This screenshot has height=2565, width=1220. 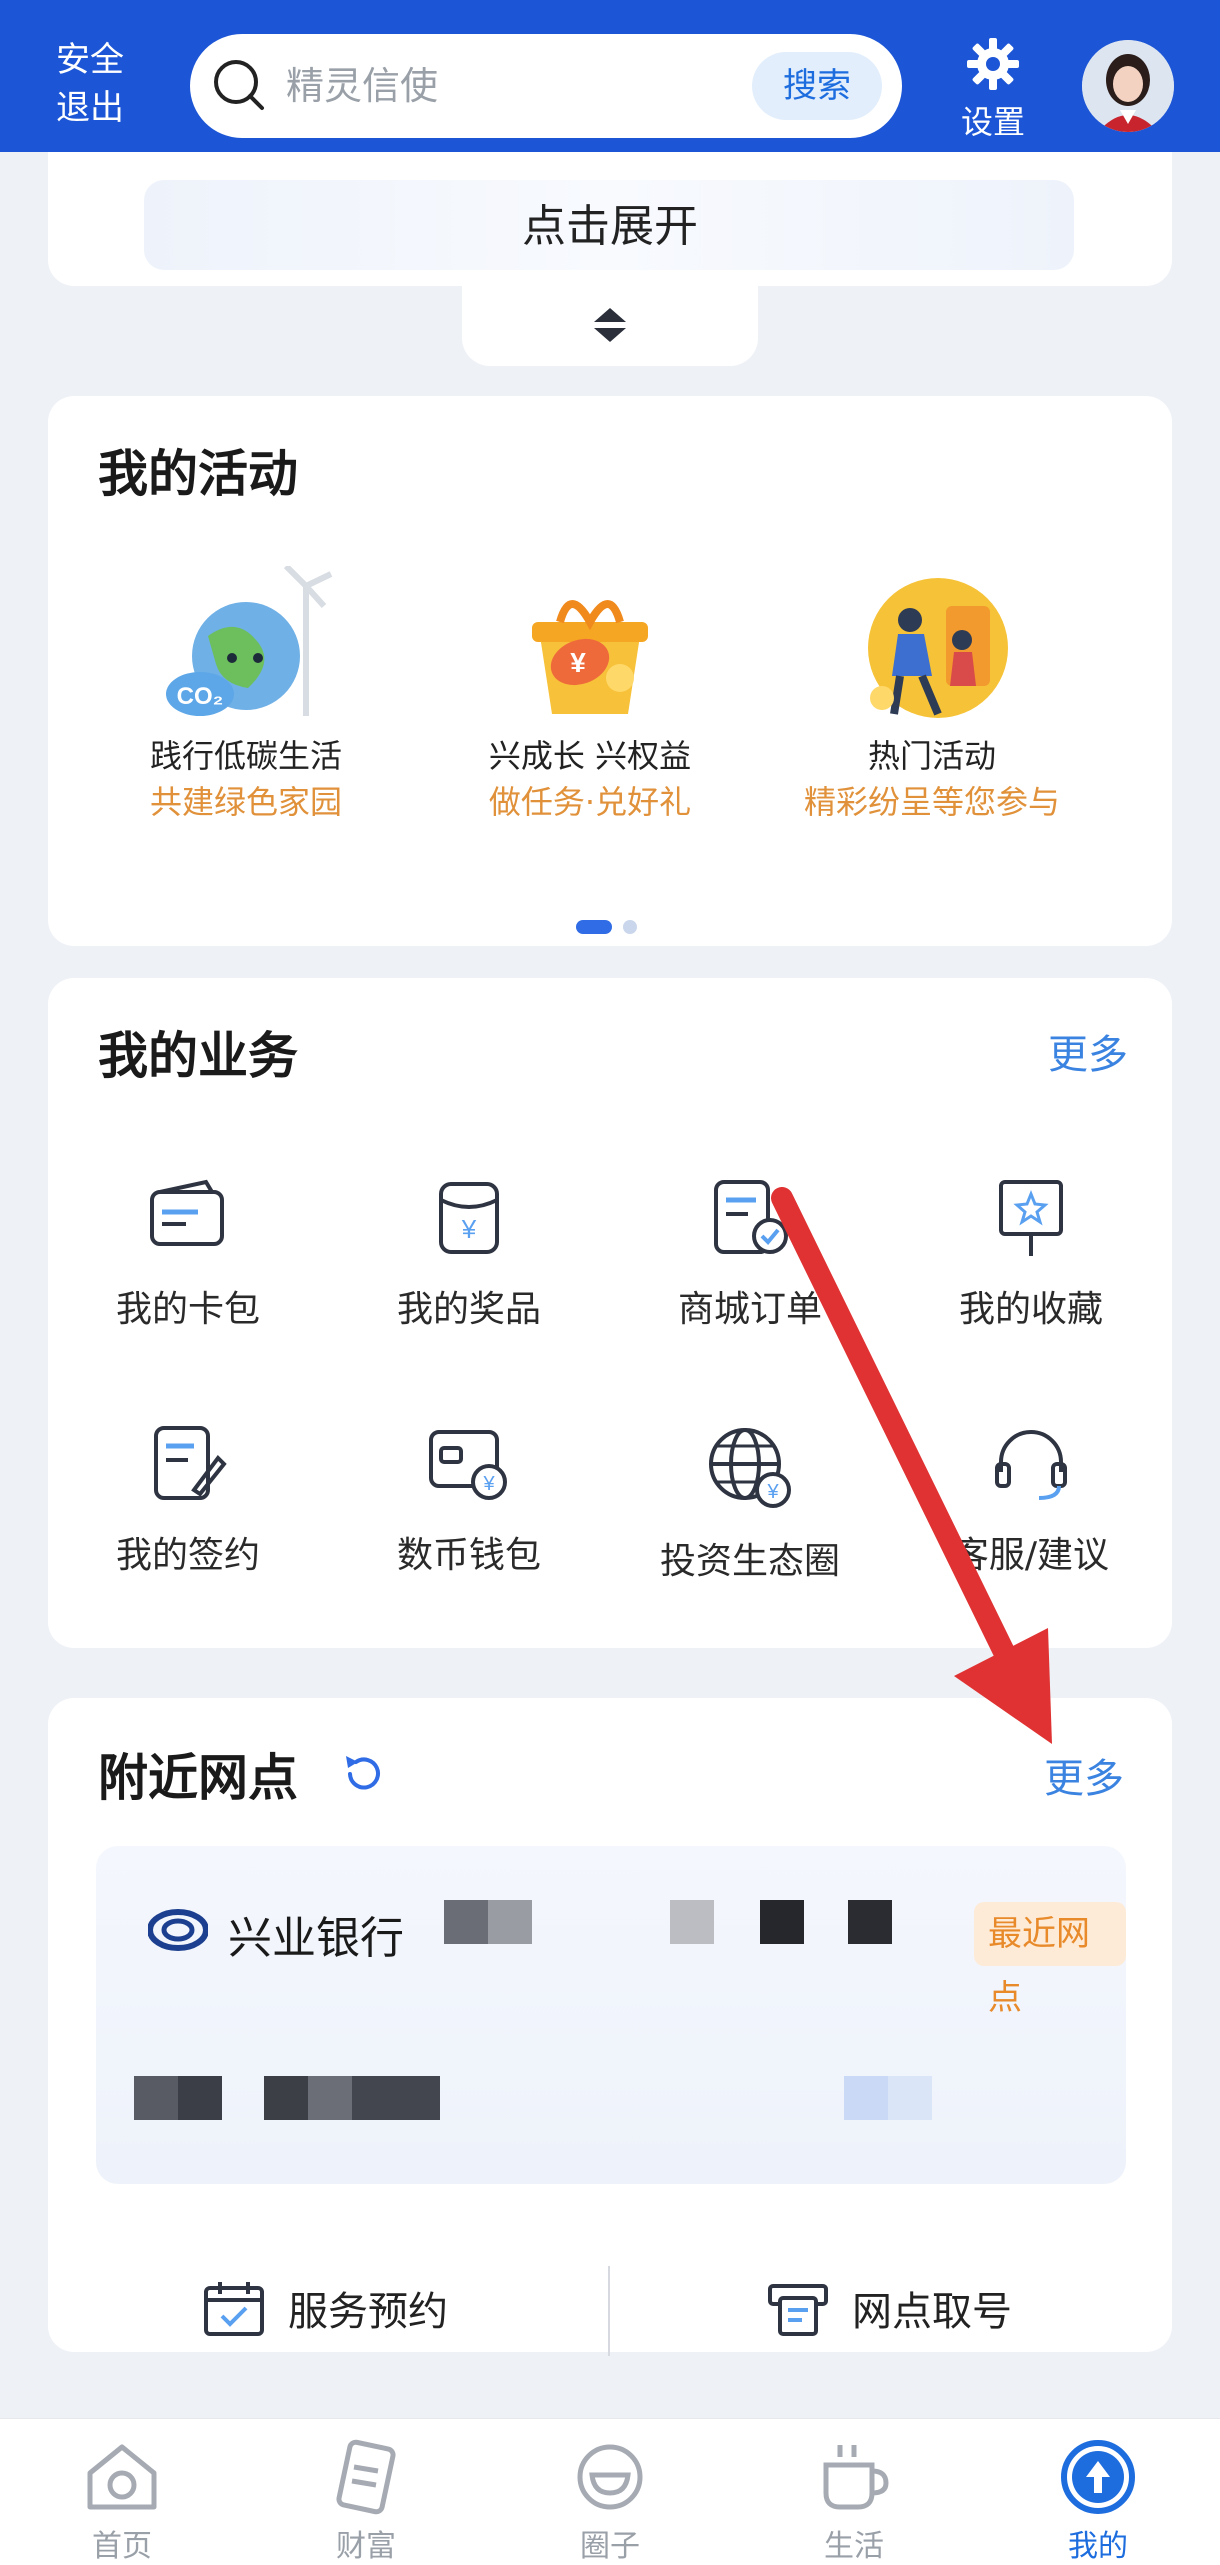 I want to click on activity-subtitle-3: 精彩纷呈等您参与, so click(x=931, y=802).